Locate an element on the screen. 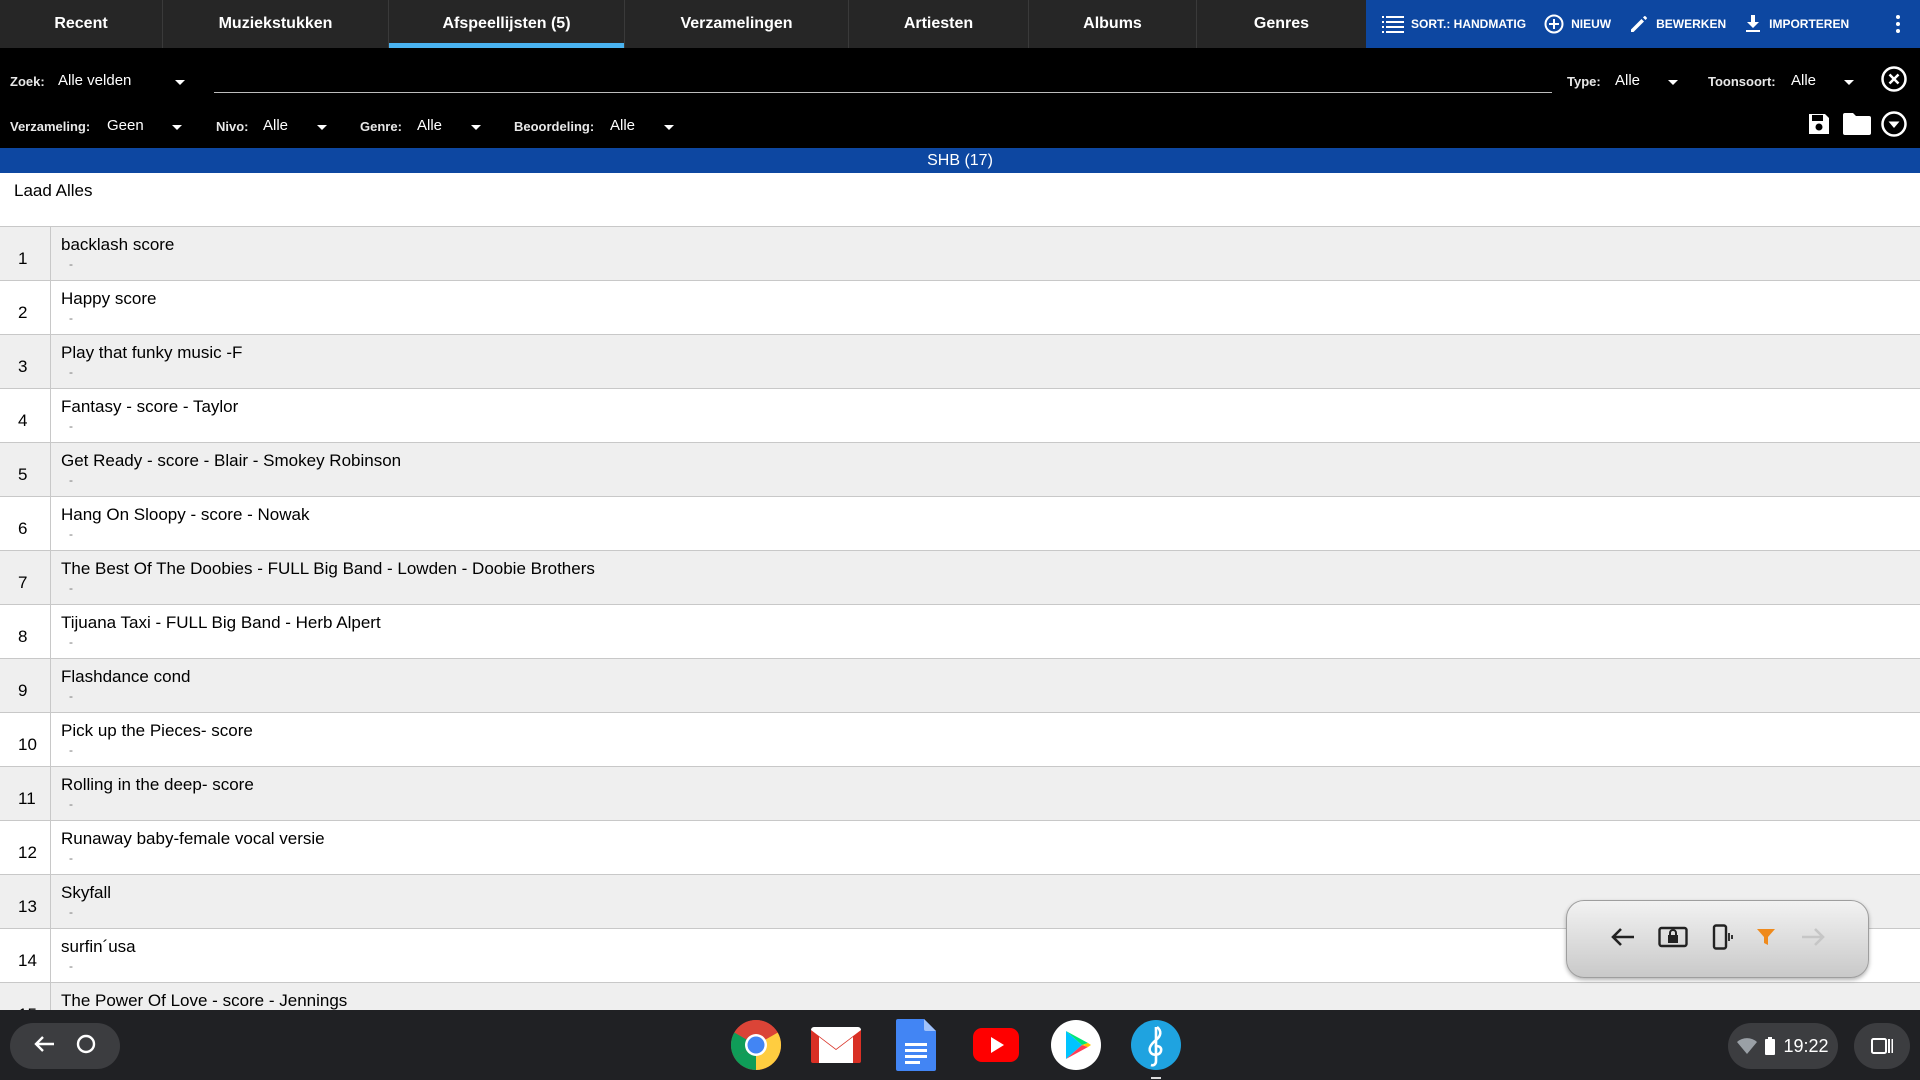 The image size is (1920, 1080). launcher-home-icon is located at coordinates (86, 1046).